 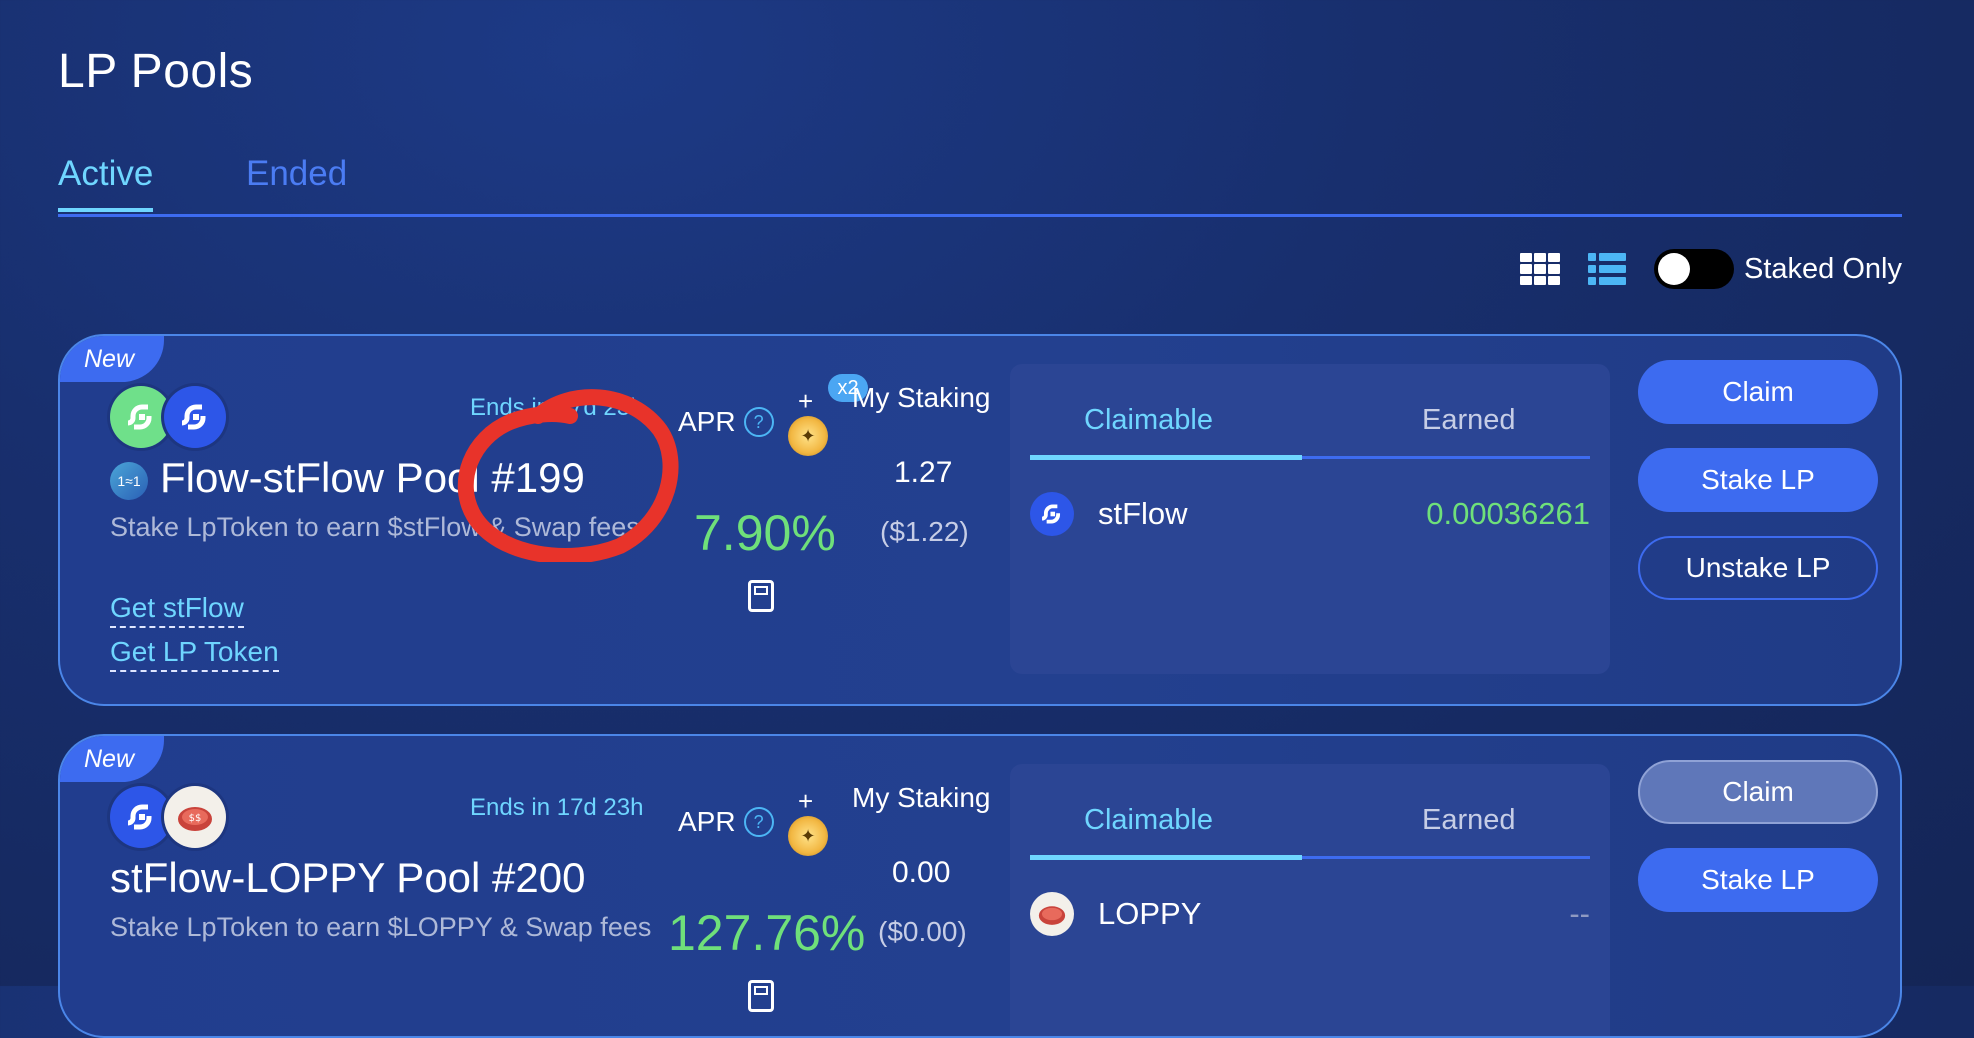 What do you see at coordinates (767, 933) in the screenshot?
I see `apr-value: 127.76%` at bounding box center [767, 933].